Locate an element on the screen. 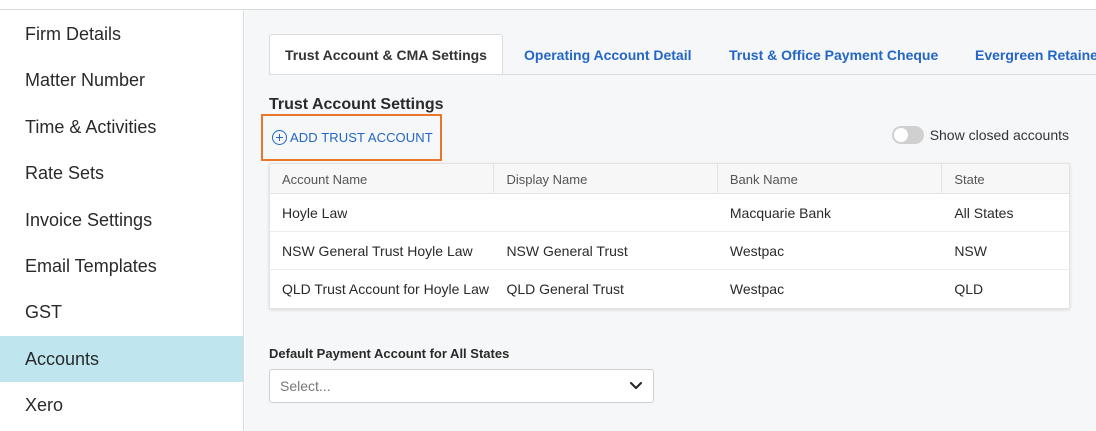 The image size is (1096, 431). cell-bank-name: Macquarie Bank is located at coordinates (780, 213).